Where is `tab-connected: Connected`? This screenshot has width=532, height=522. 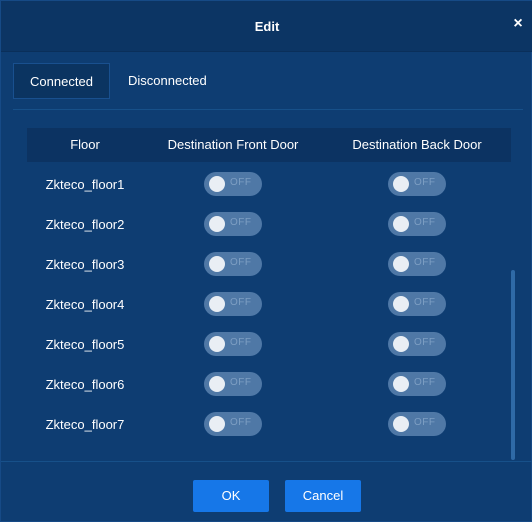 tab-connected: Connected is located at coordinates (61, 81).